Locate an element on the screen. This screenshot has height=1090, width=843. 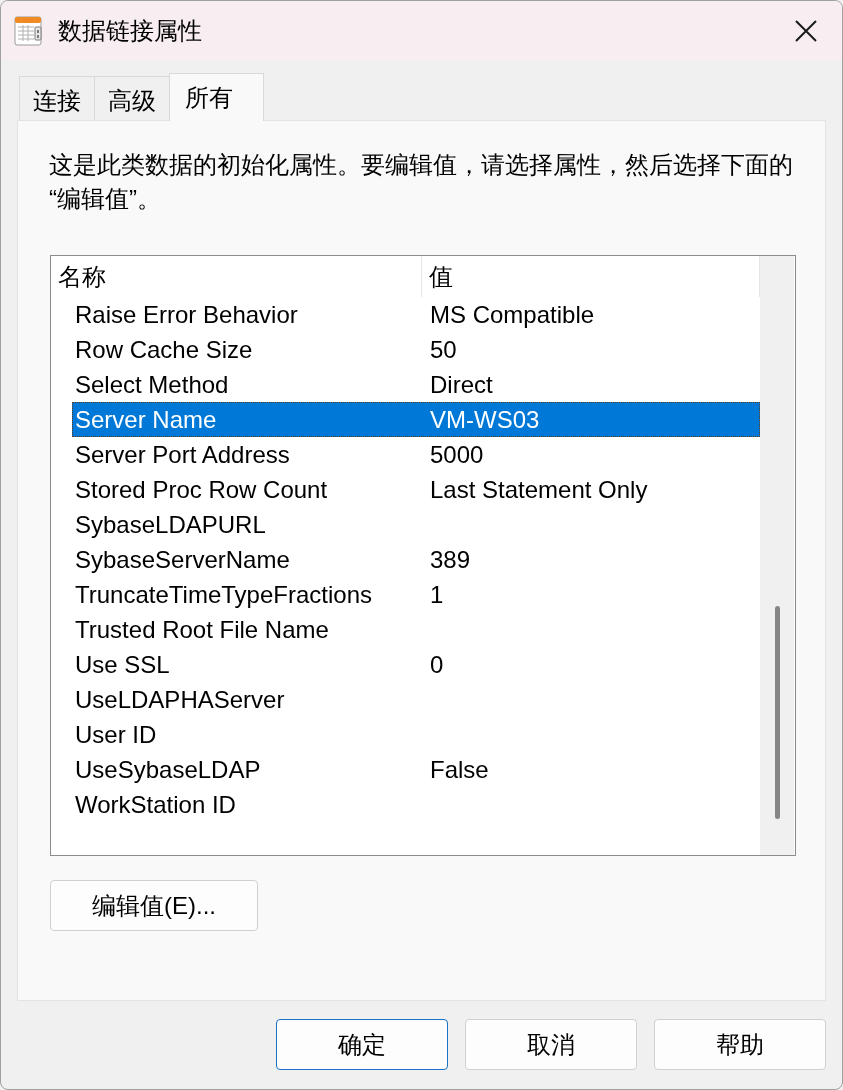
property-value: Last Statement Only is located at coordinates (538, 489).